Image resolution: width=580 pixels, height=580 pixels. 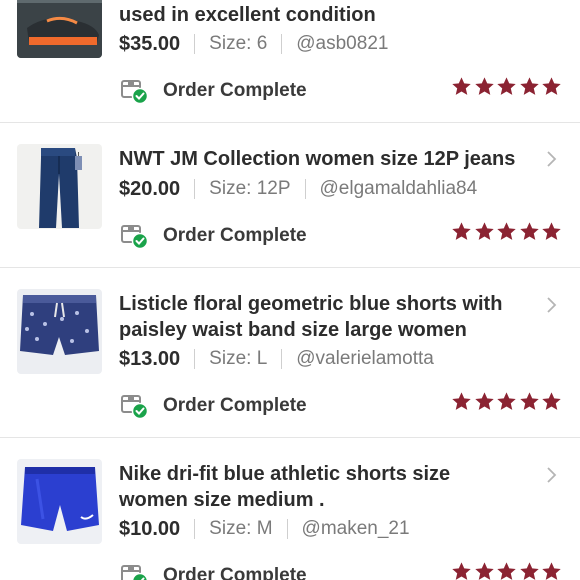 I want to click on order-size: Size: M, so click(x=241, y=528).